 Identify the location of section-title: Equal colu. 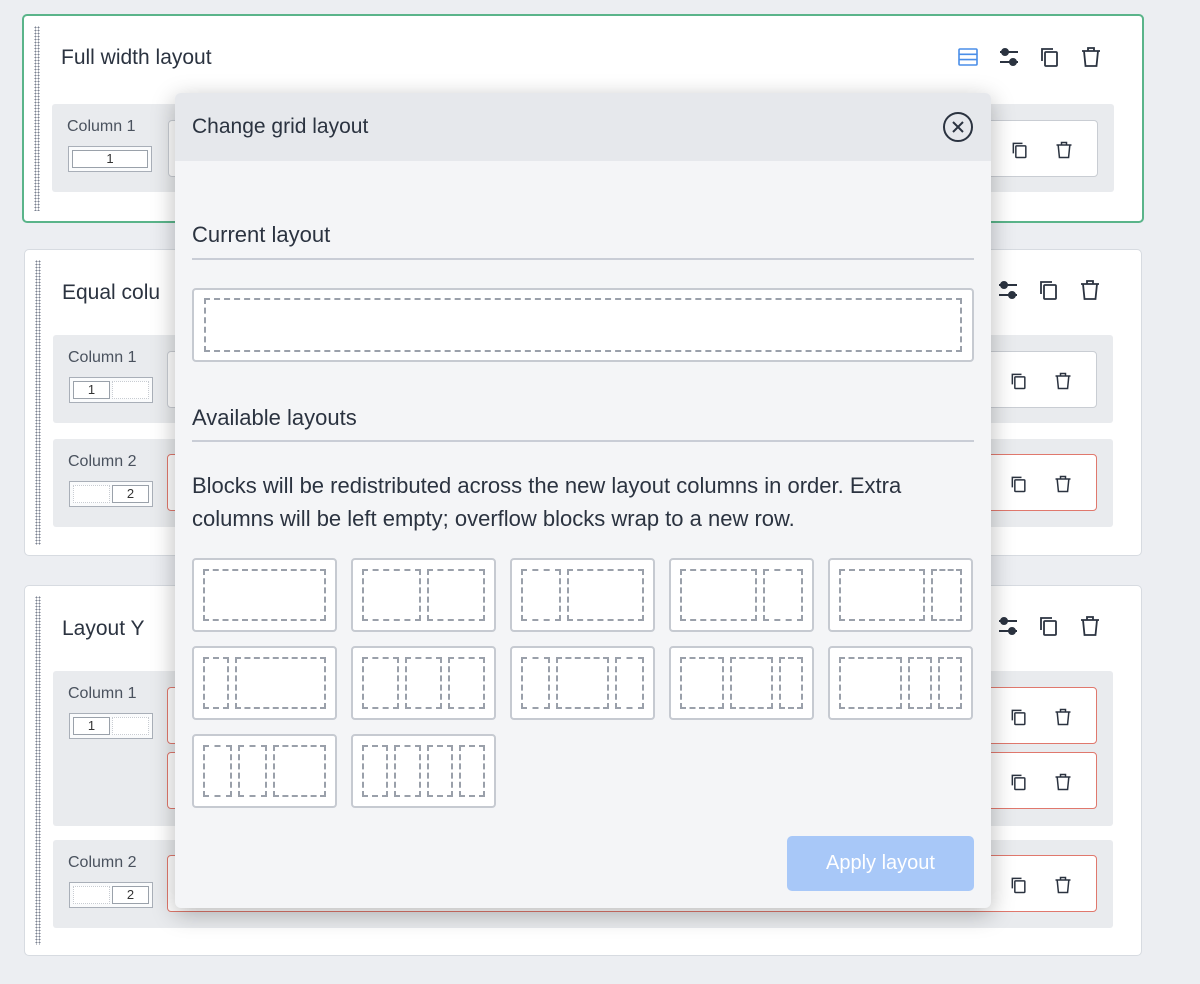
(111, 292).